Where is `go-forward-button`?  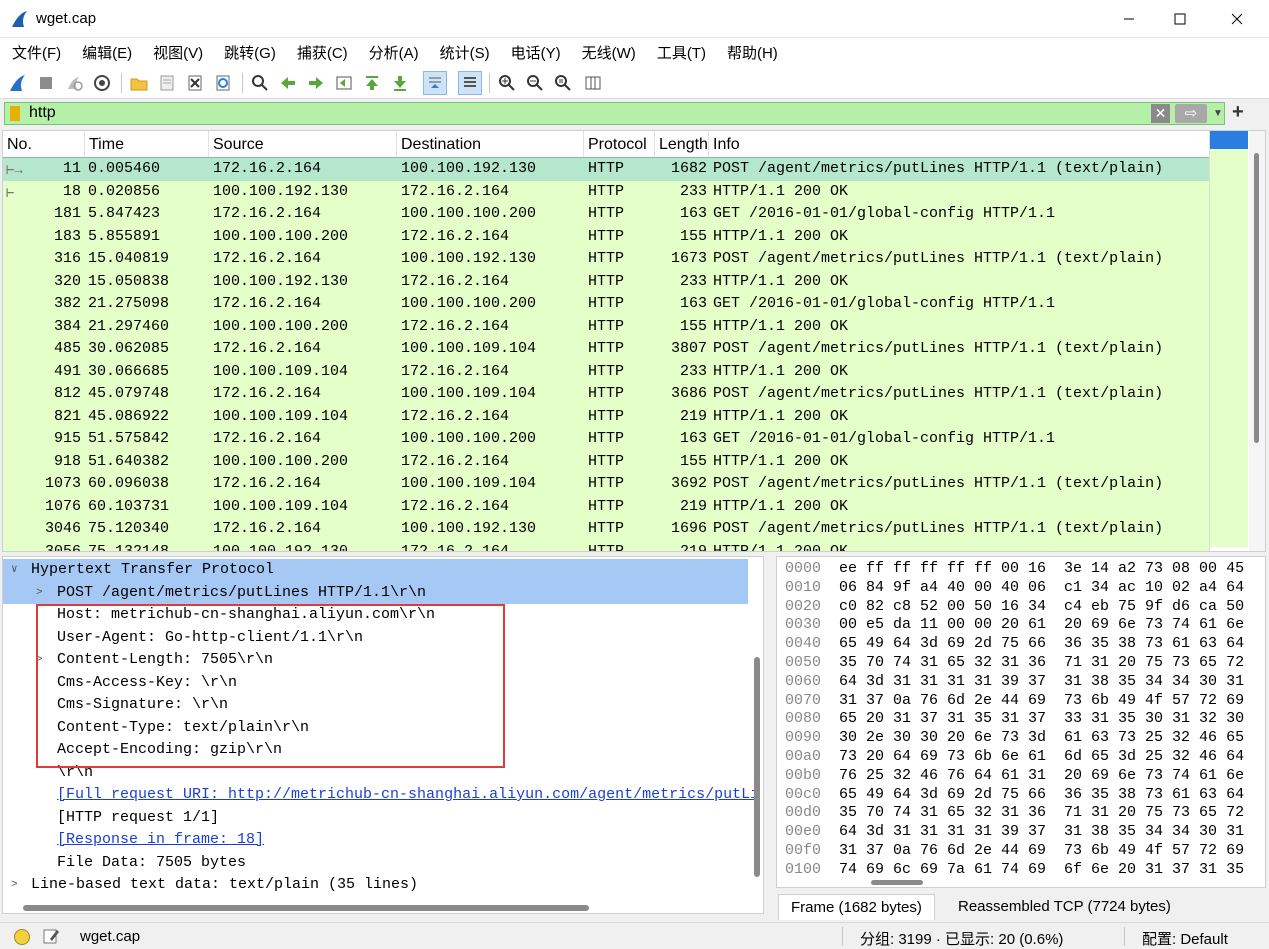
go-forward-button is located at coordinates (316, 83).